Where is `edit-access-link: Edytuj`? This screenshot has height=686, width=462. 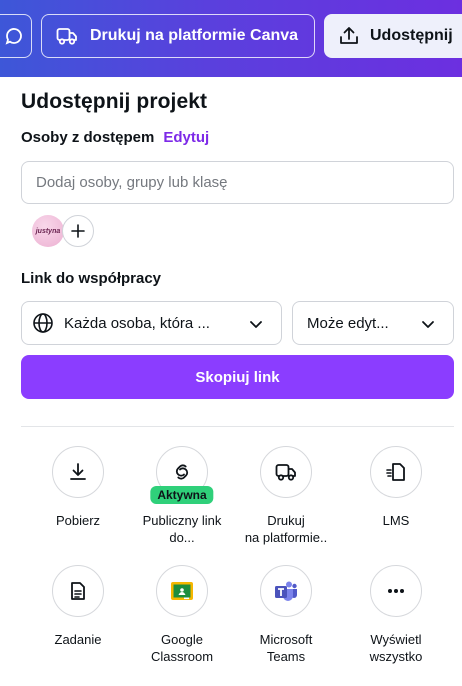 edit-access-link: Edytuj is located at coordinates (186, 137).